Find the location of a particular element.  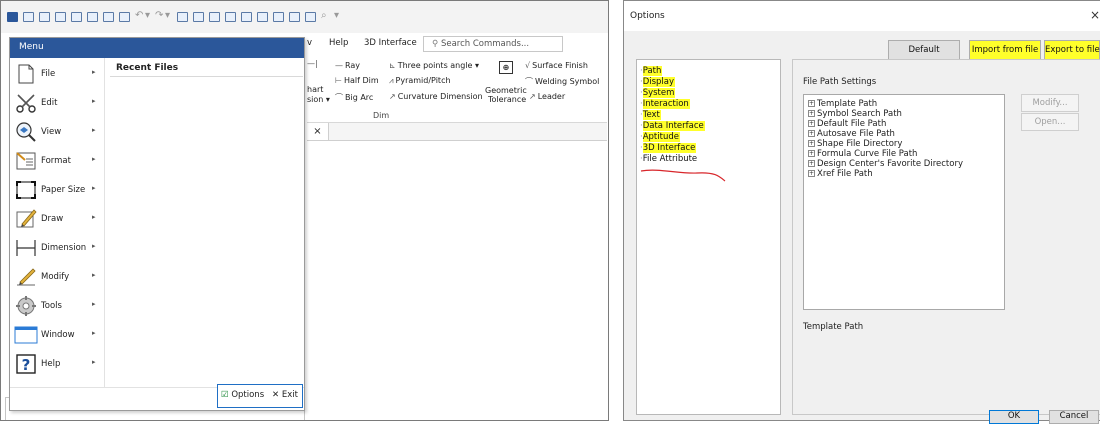

table-icon is located at coordinates (310, 17).